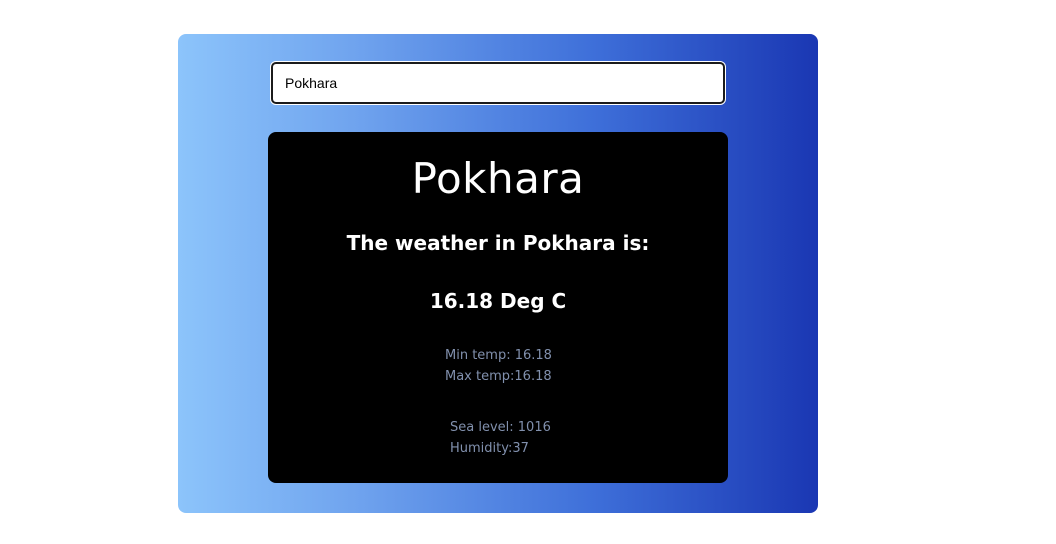 This screenshot has width=1056, height=544. Describe the element at coordinates (498, 355) in the screenshot. I see `min-temp: Min temp: 16.18` at that location.